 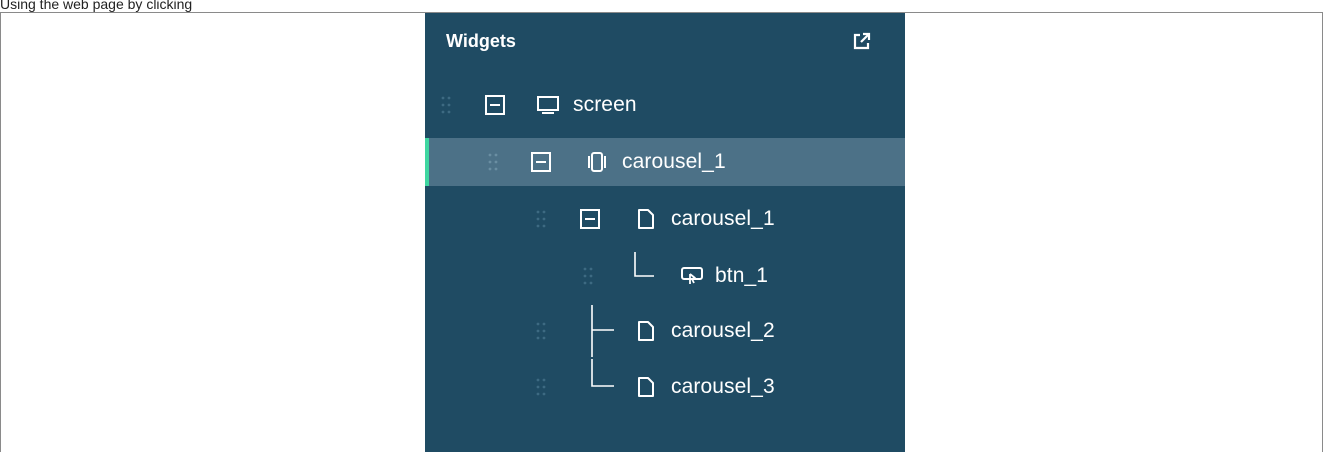 I want to click on tree-node-label: screen, so click(x=605, y=104).